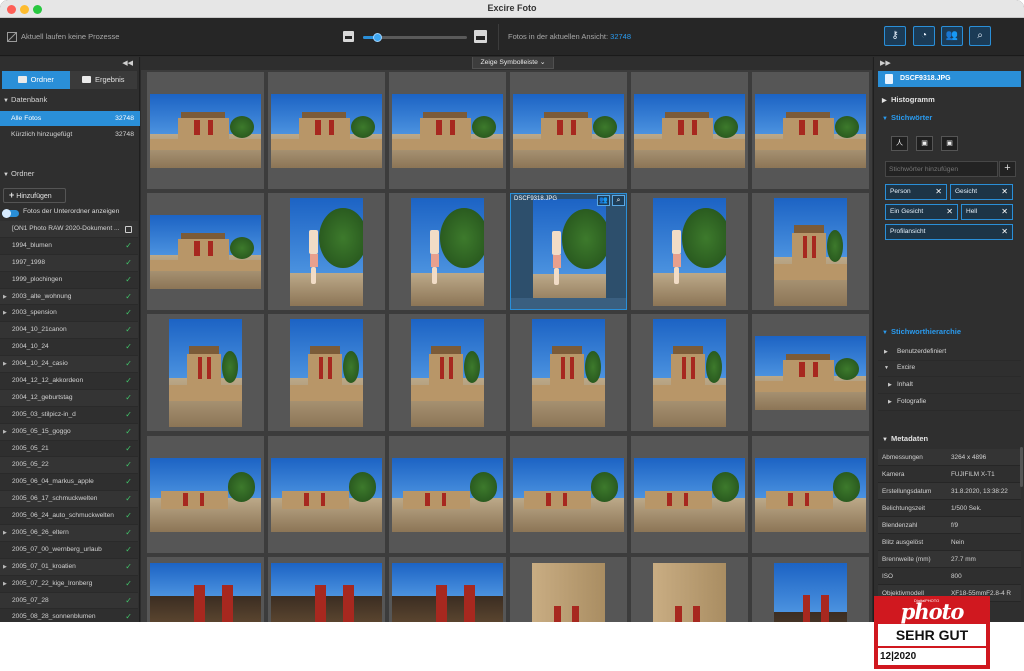 The height and width of the screenshot is (671, 1024). I want to click on thumbnail-size-slider, so click(415, 37).